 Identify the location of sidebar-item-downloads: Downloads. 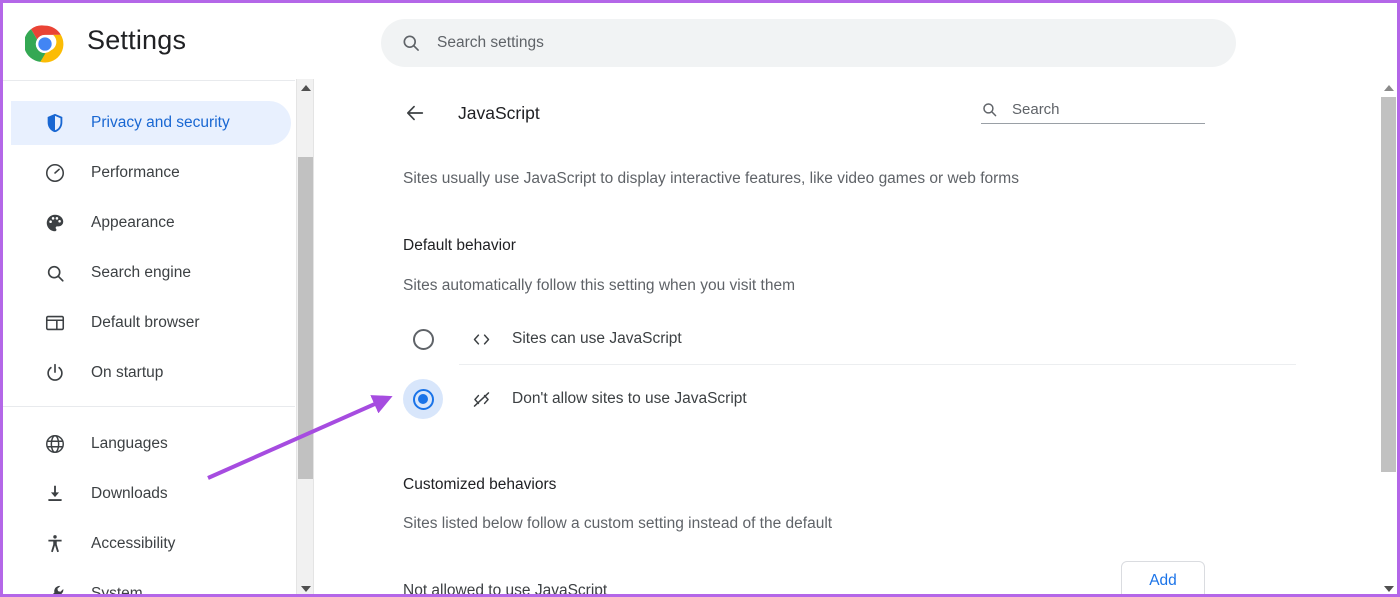
(151, 494).